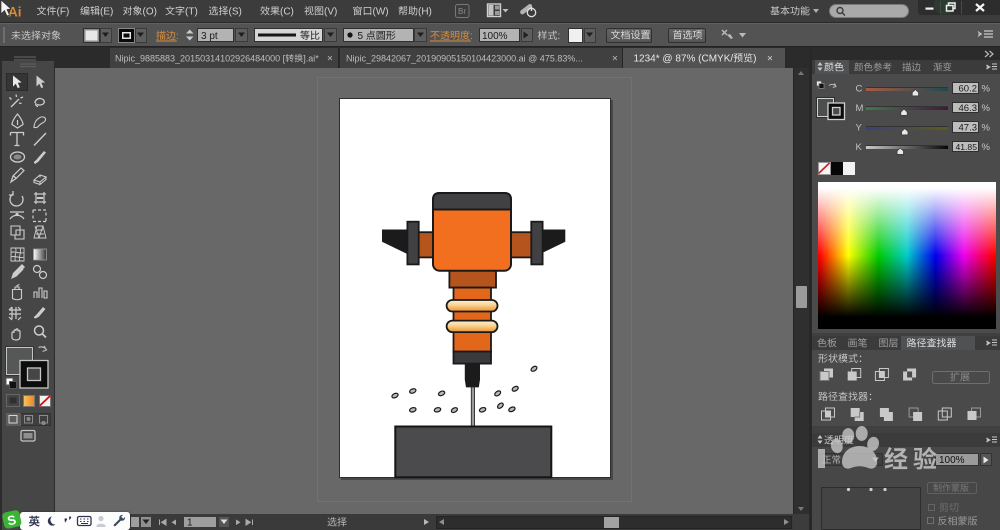 The width and height of the screenshot is (1000, 530). What do you see at coordinates (966, 147) in the screenshot?
I see `svg-text: 41.85` at bounding box center [966, 147].